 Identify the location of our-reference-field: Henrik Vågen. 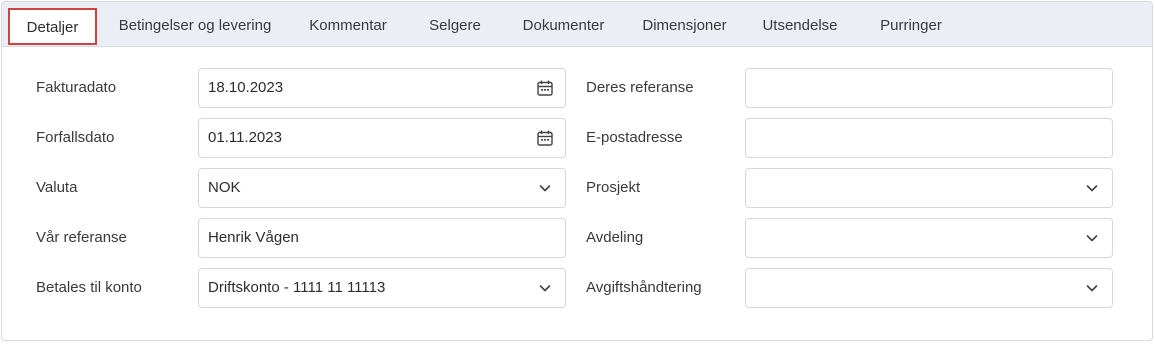
(382, 238).